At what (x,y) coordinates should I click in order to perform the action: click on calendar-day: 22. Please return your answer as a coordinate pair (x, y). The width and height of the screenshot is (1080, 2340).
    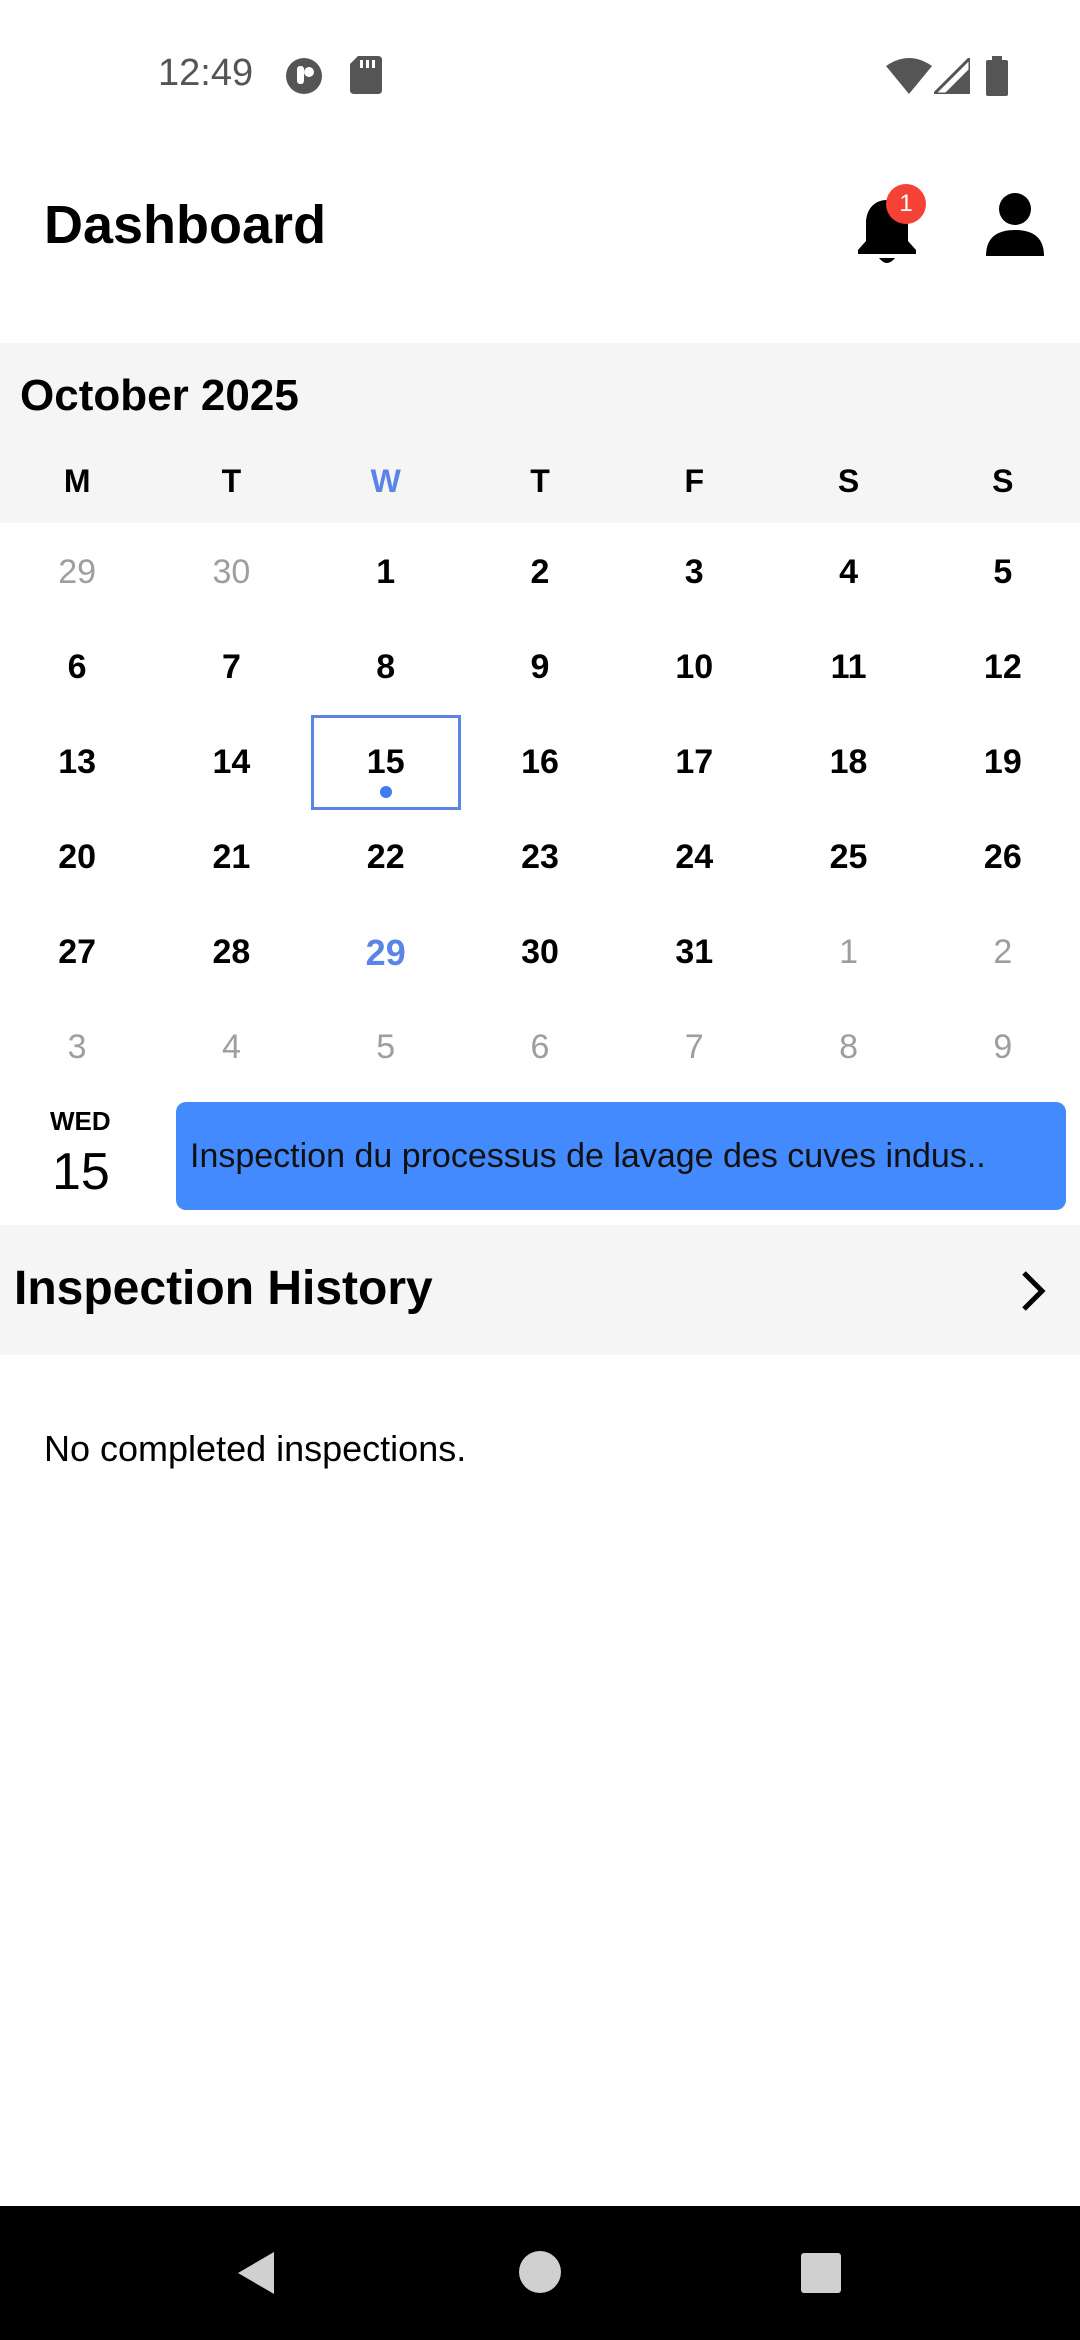
    Looking at the image, I should click on (386, 857).